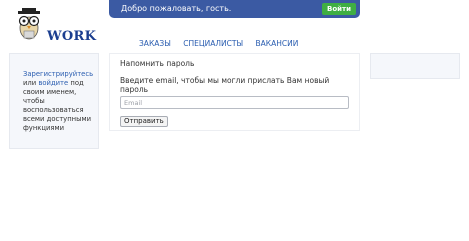 This screenshot has width=469, height=241. I want to click on header-bar: Добро пожаловать, гость. Войти, so click(234, 9).